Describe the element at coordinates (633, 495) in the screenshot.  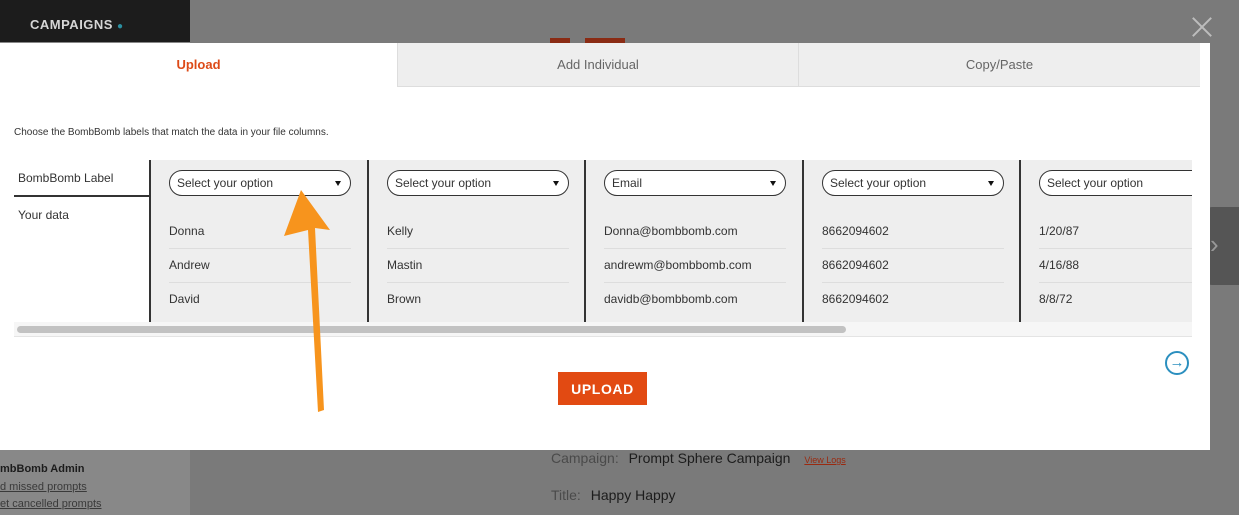
I see `title-value: Happy Happy` at that location.